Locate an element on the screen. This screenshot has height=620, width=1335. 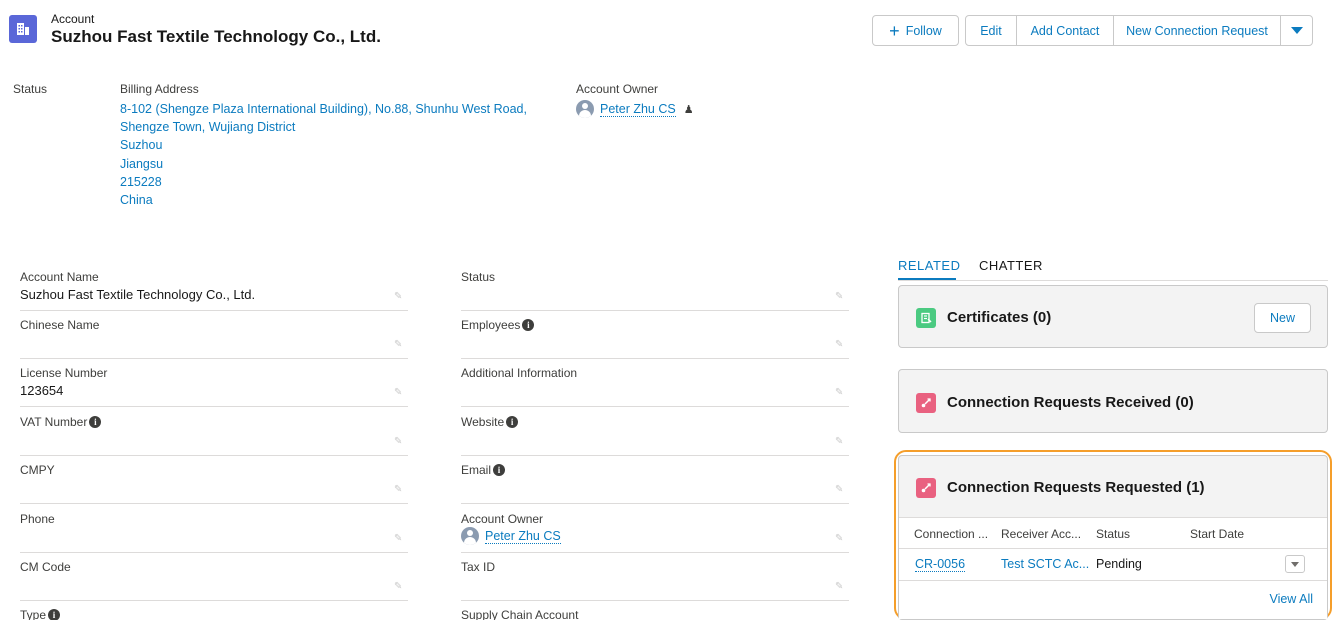
field-type: Type i is located at coordinates (214, 610).